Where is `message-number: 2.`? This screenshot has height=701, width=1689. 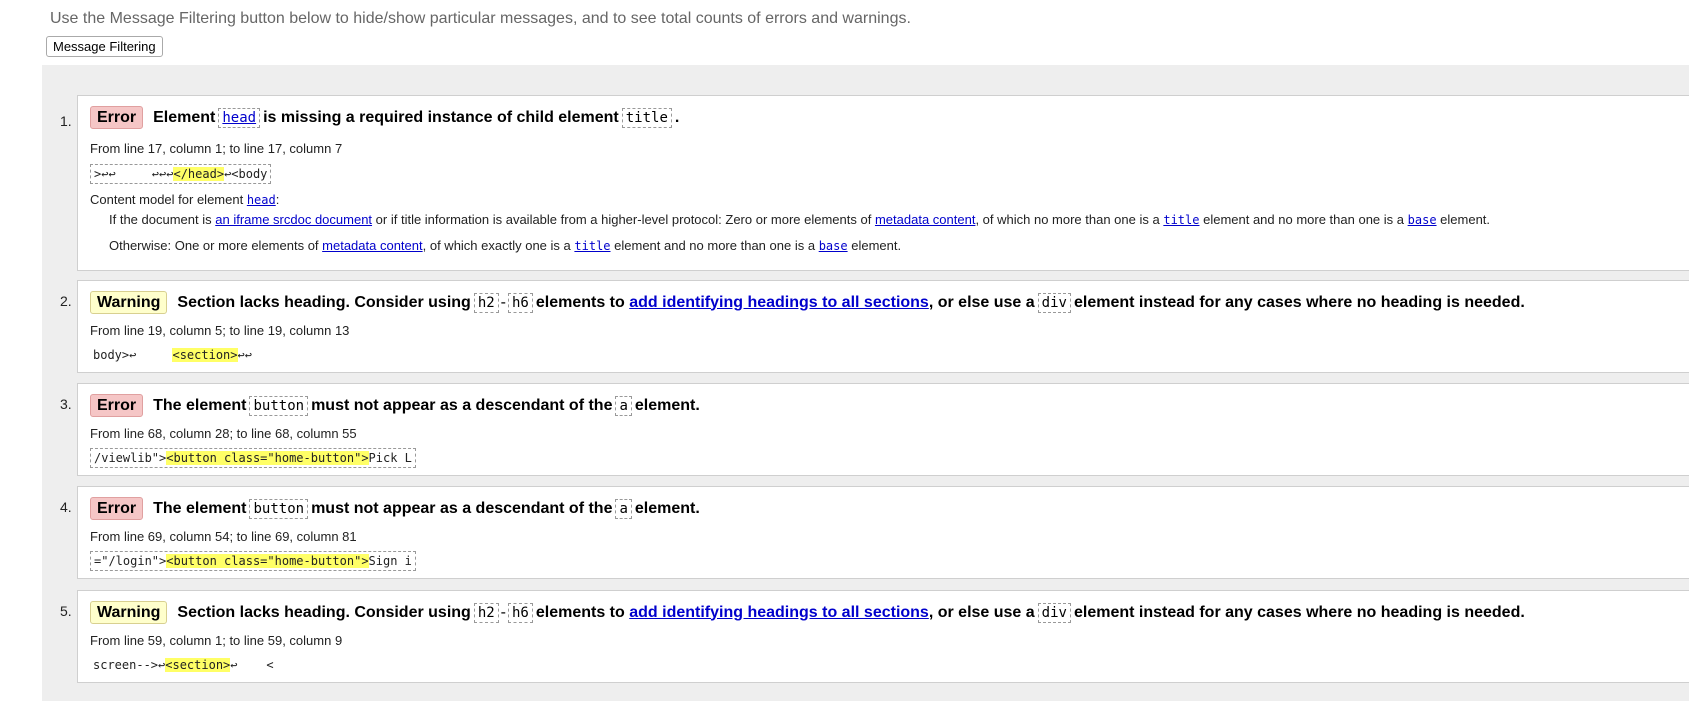 message-number: 2. is located at coordinates (66, 301).